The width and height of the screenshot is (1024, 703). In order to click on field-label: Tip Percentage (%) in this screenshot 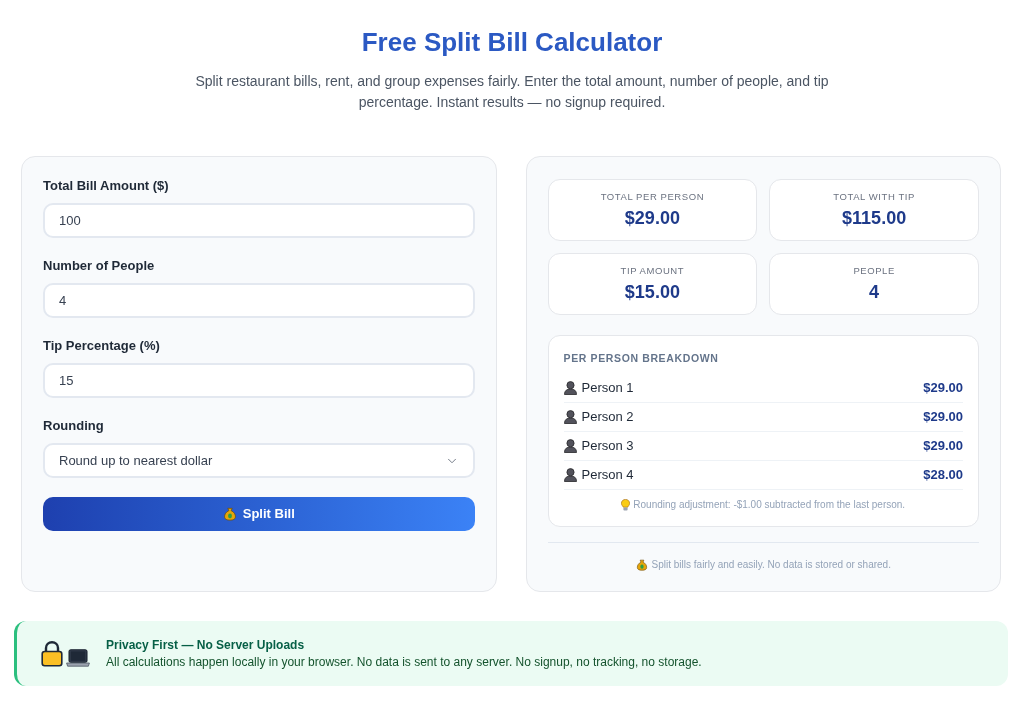, I will do `click(102, 346)`.